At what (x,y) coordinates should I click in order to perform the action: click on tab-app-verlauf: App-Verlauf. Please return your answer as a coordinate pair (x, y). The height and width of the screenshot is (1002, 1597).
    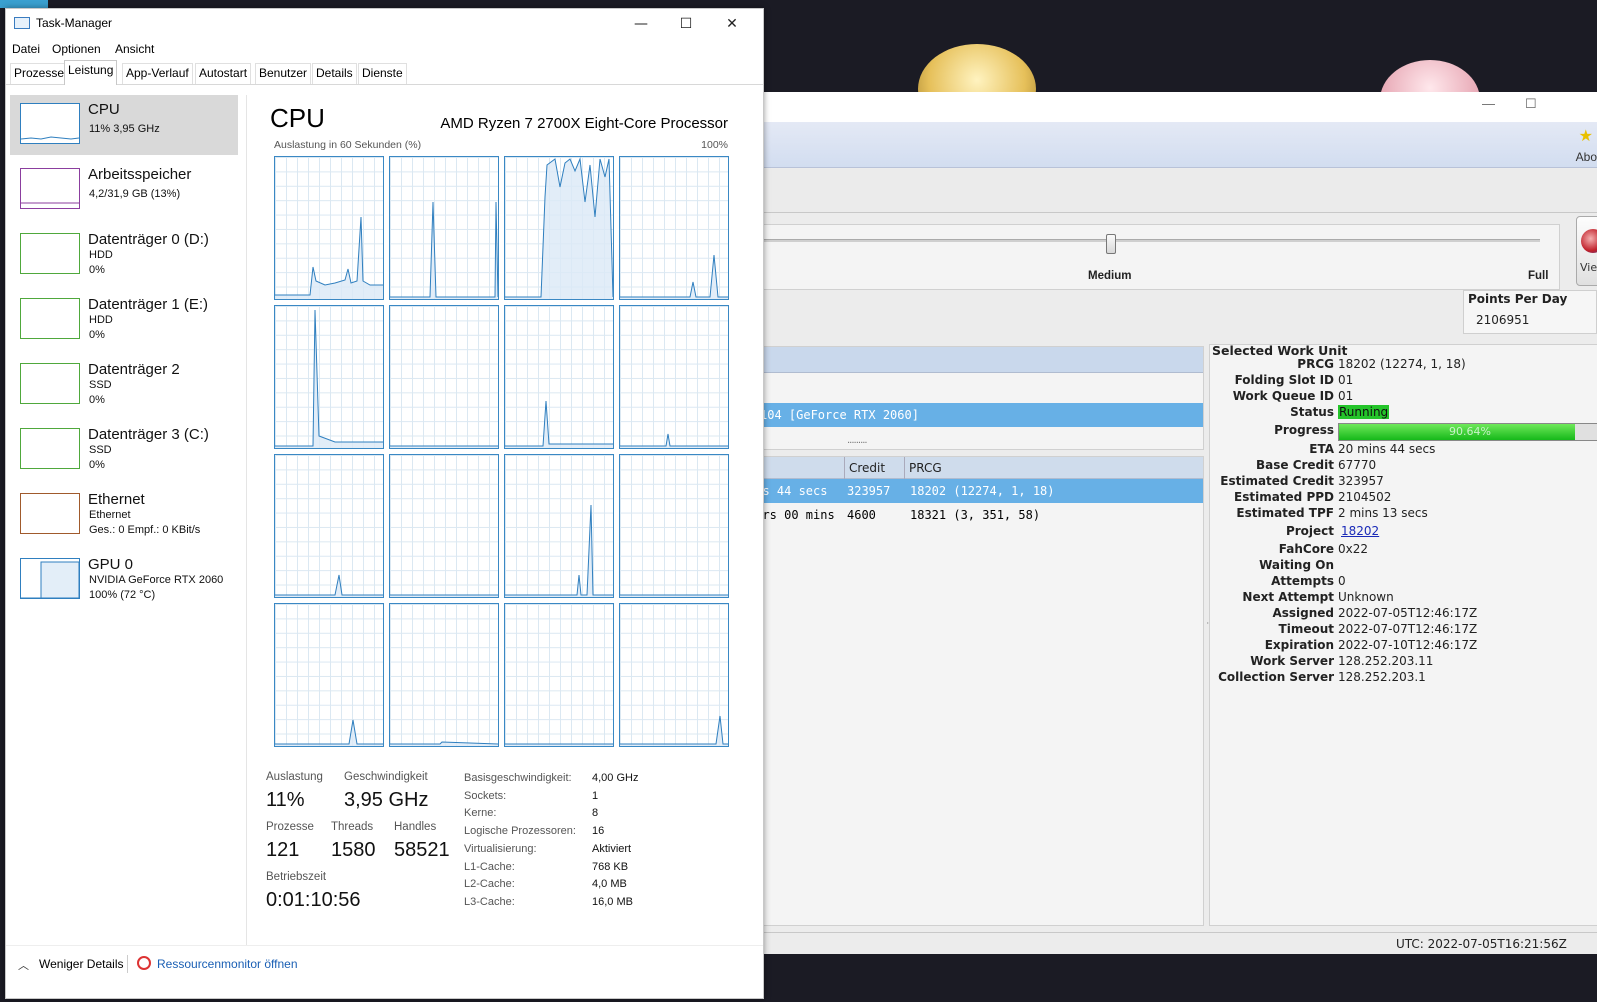
    Looking at the image, I should click on (157, 73).